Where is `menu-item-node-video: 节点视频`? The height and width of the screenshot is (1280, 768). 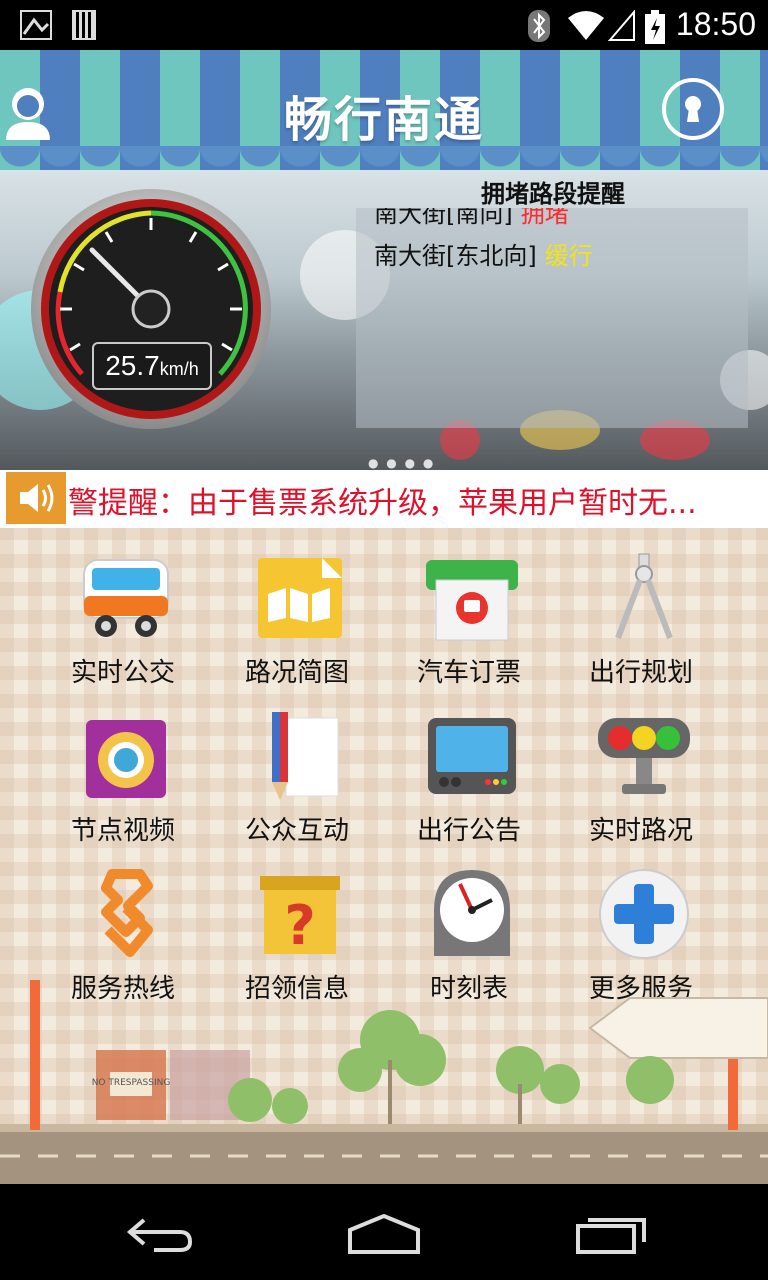 menu-item-node-video: 节点视频 is located at coordinates (123, 773).